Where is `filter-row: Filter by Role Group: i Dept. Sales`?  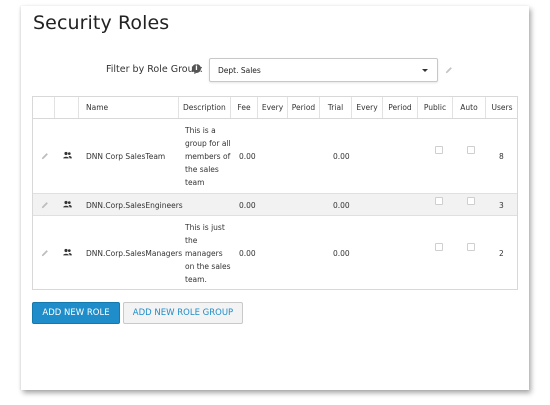
filter-row: Filter by Role Group: i Dept. Sales is located at coordinates (275, 72).